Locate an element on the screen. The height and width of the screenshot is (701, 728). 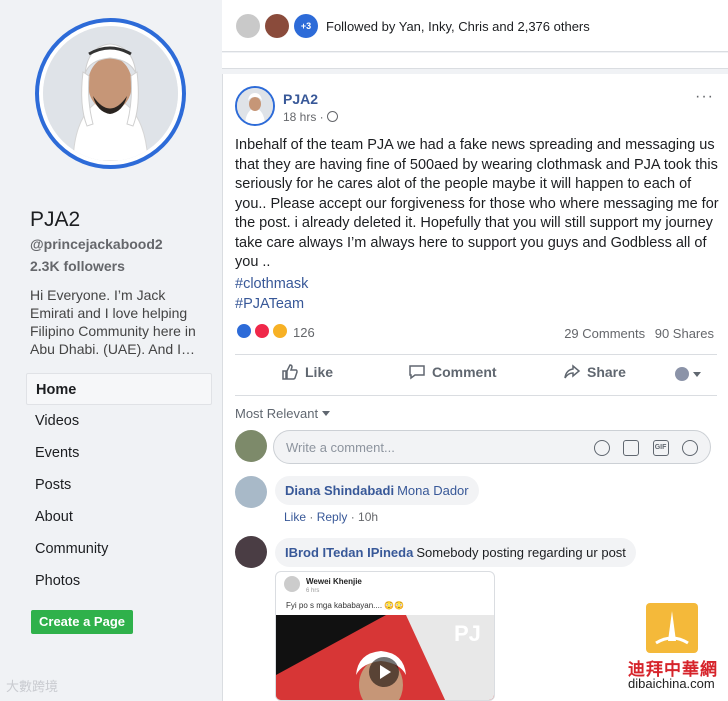
hashtag-link: #clothmask is located at coordinates (271, 285).